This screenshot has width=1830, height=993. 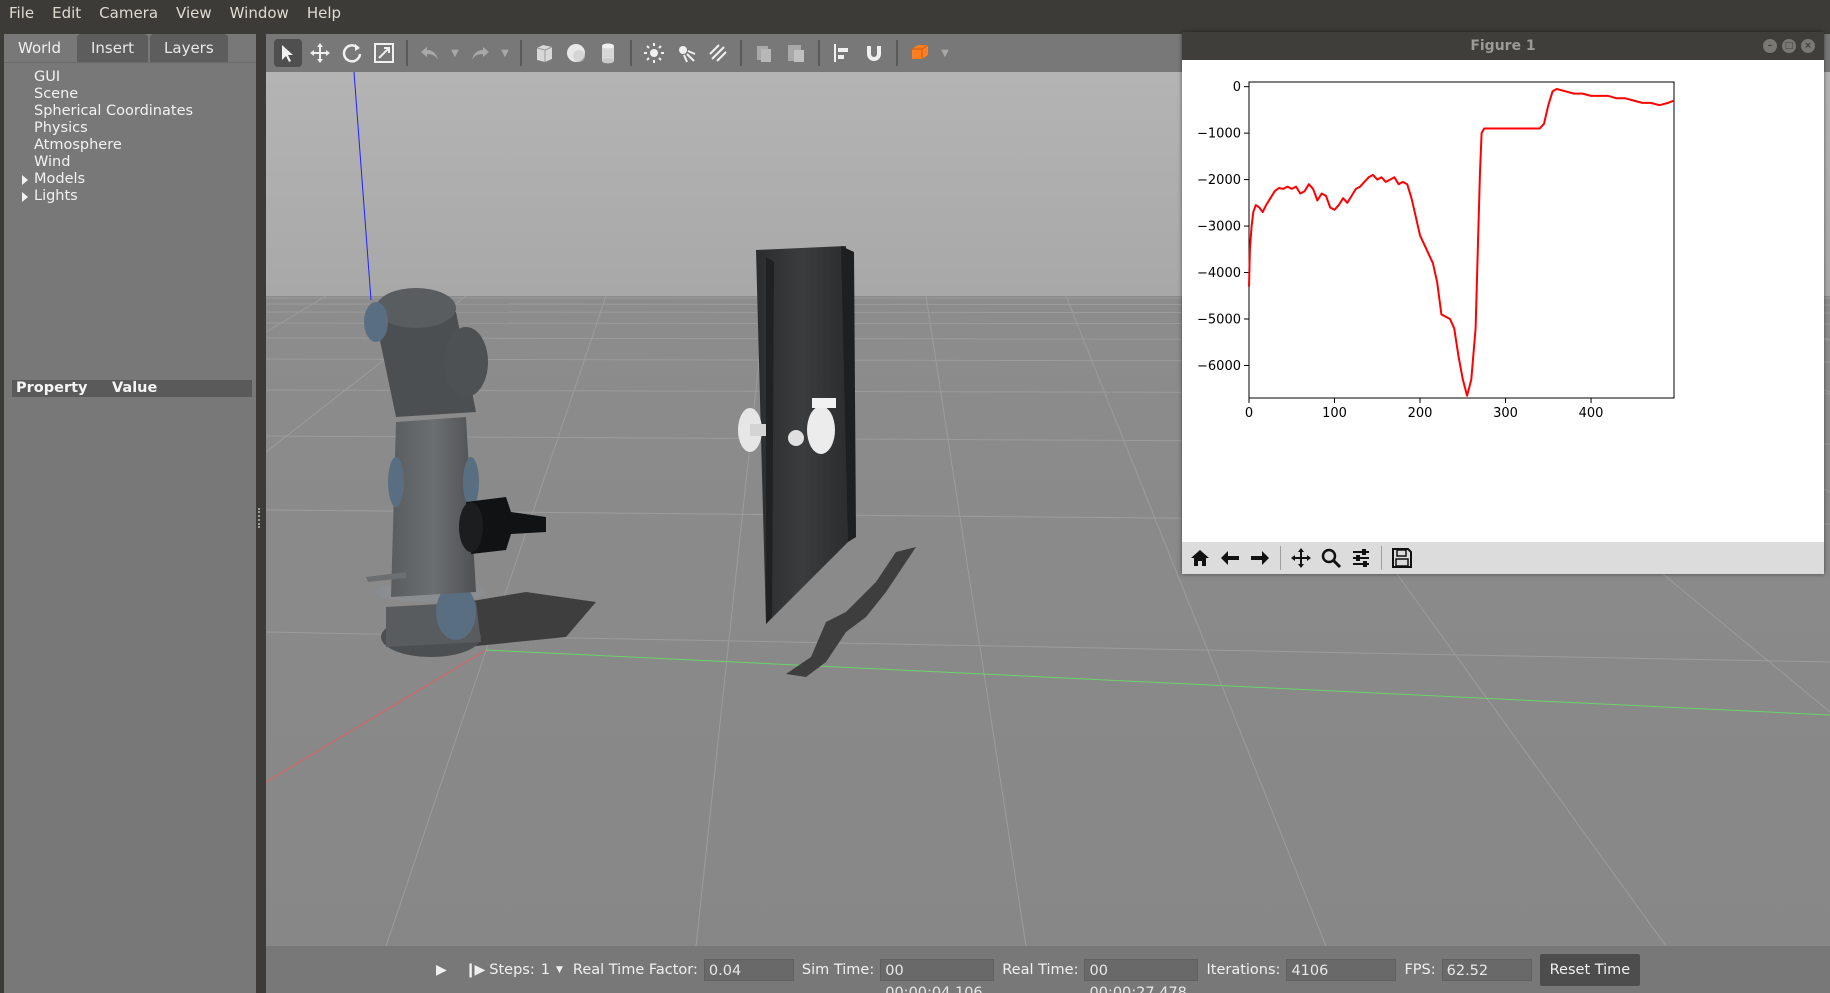 What do you see at coordinates (1770, 46) in the screenshot?
I see `minimize-icon: –` at bounding box center [1770, 46].